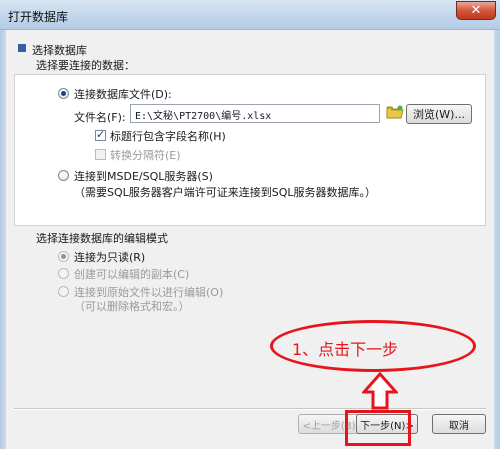 This screenshot has width=500, height=449. Describe the element at coordinates (63, 291) in the screenshot. I see `radio-edit-original` at that location.